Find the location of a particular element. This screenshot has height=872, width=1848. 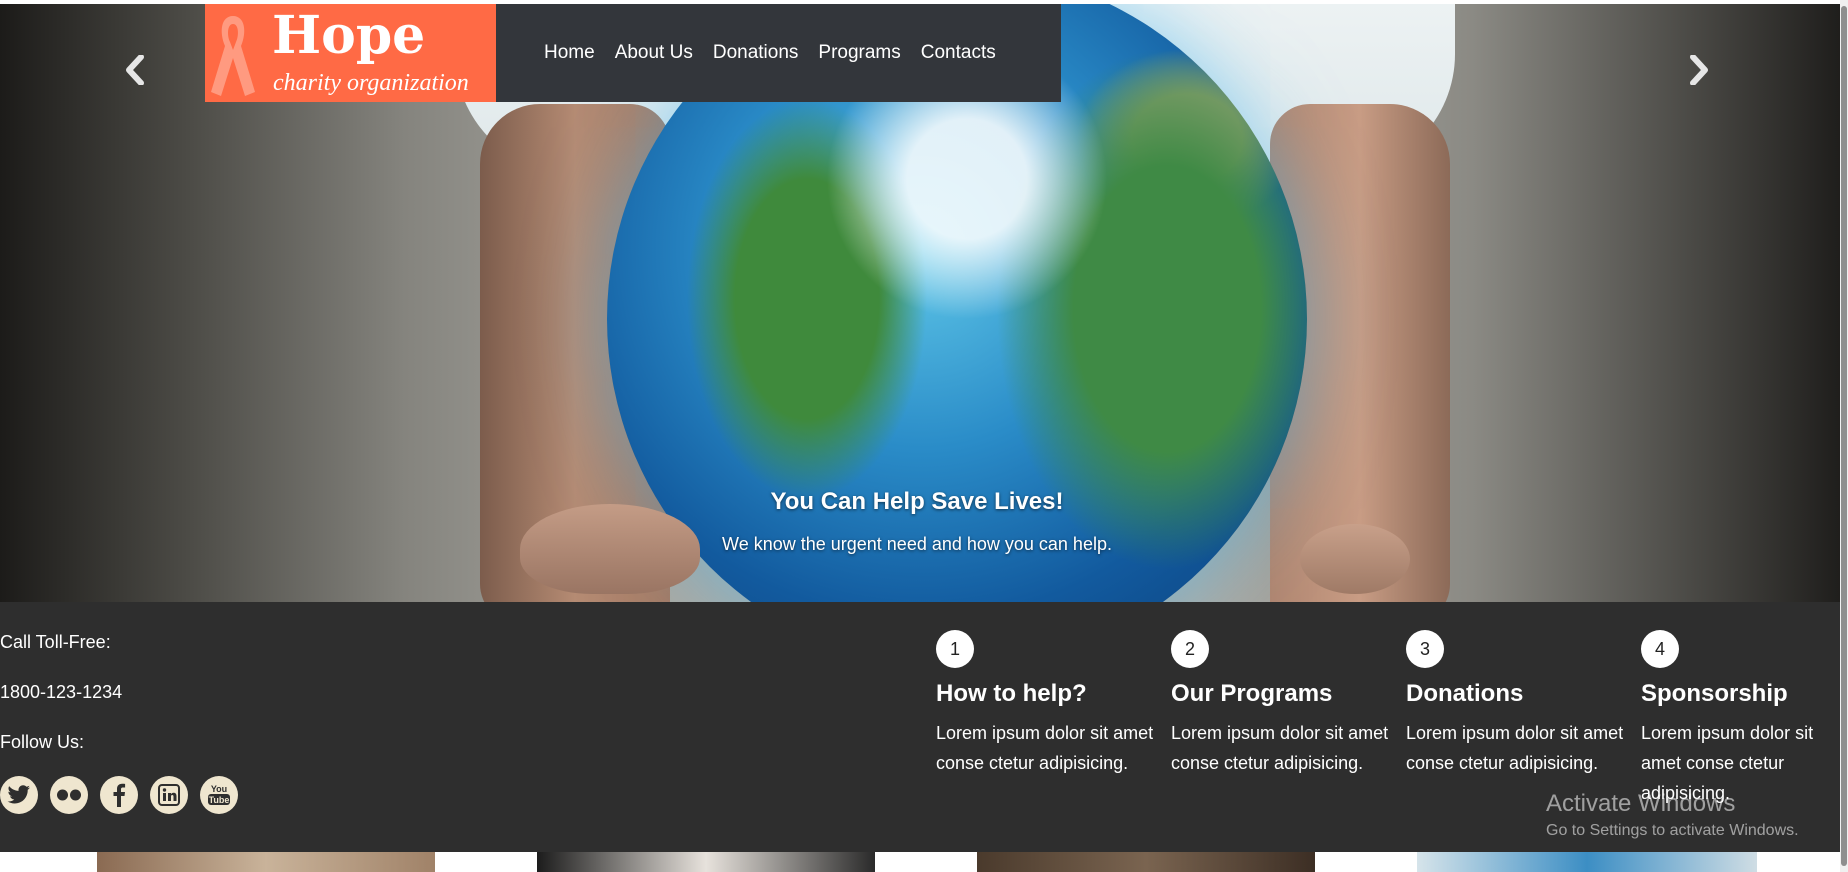

chevron-left-icon is located at coordinates (135, 70).